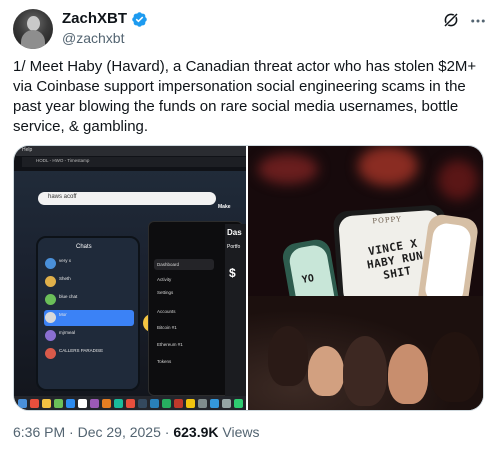  What do you see at coordinates (234, 247) in the screenshot?
I see `wallet-portfolio-label: Portfo` at bounding box center [234, 247].